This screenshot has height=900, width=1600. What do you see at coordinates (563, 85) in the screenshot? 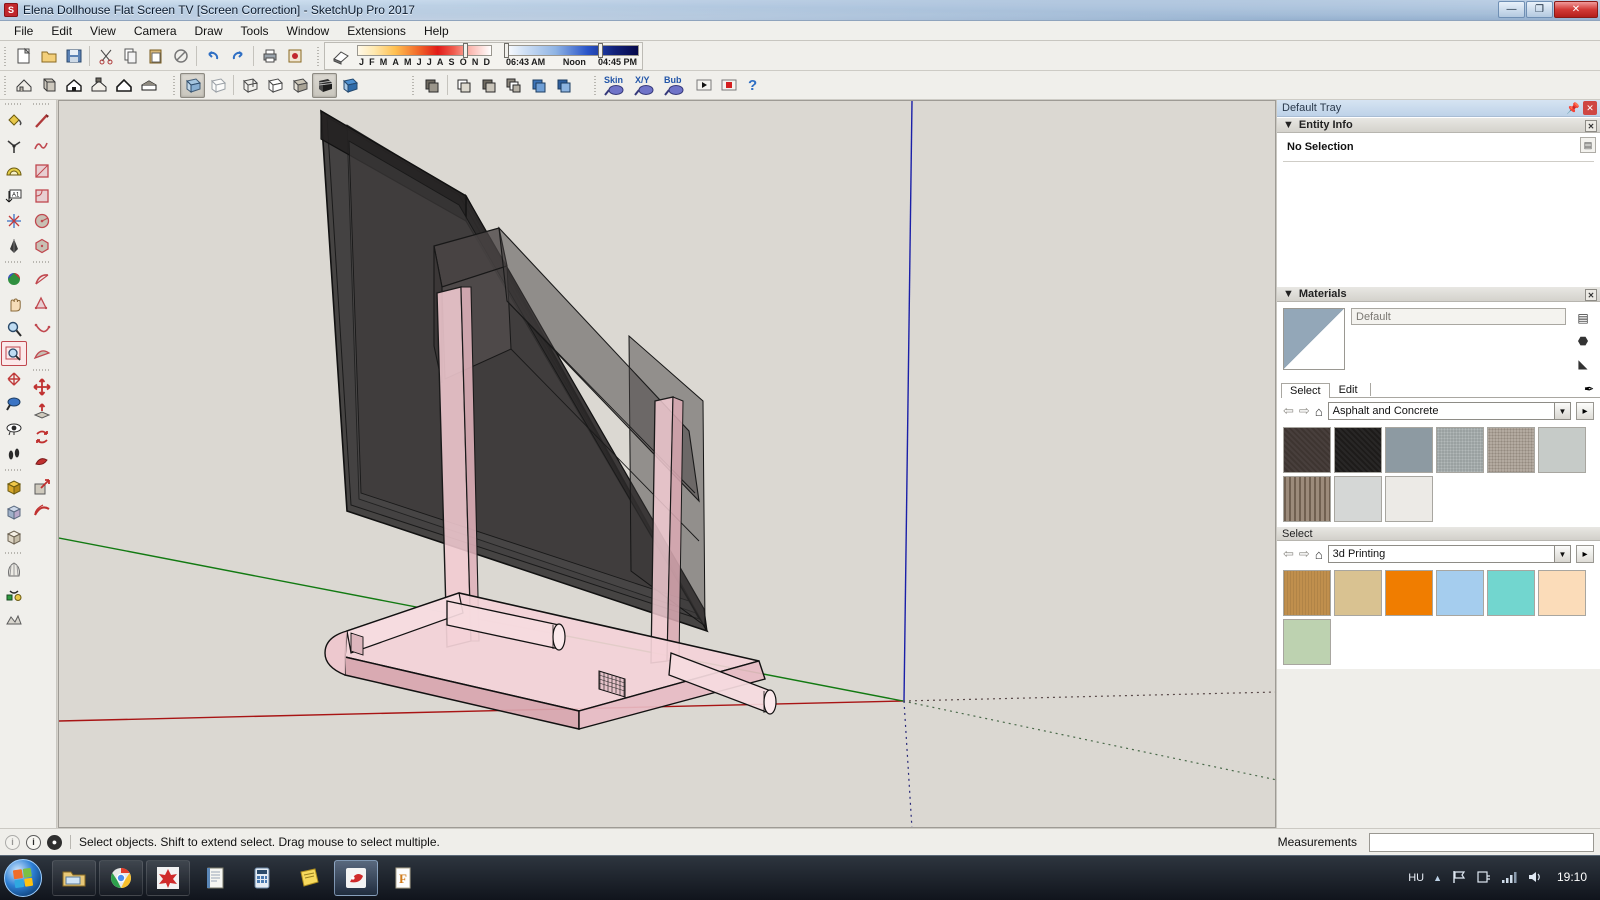
I see `section-group-2-icon` at bounding box center [563, 85].